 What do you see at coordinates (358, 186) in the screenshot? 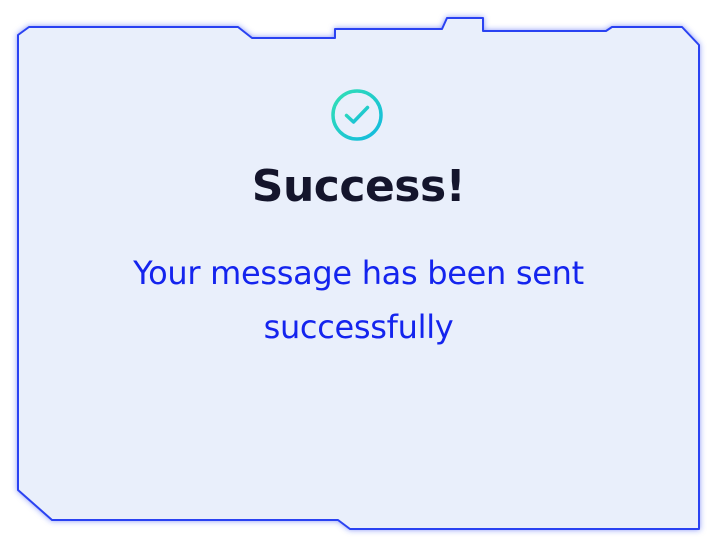
I see `dialog-title: Success!` at bounding box center [358, 186].